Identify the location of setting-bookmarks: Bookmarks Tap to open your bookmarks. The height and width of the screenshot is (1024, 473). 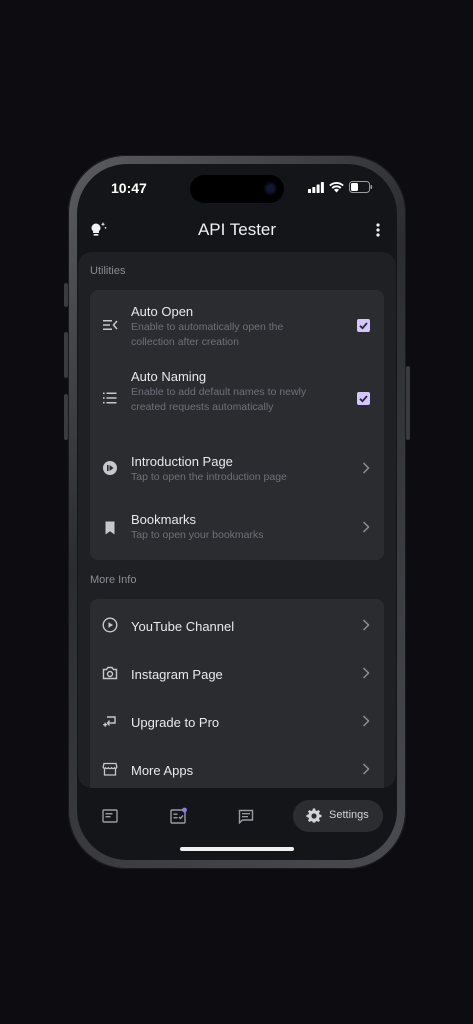
(237, 529).